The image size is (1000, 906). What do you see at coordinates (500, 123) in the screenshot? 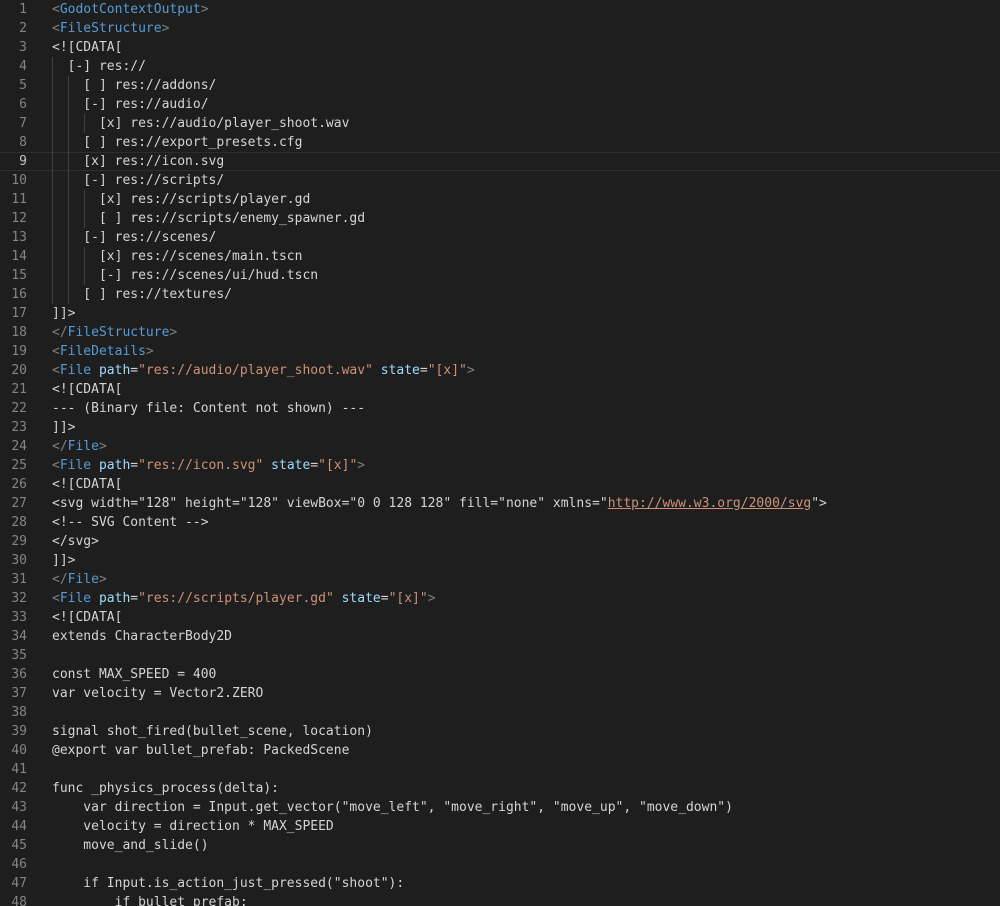
I see `code-line: 7 [x] res://audio/player_shoot.wav` at bounding box center [500, 123].